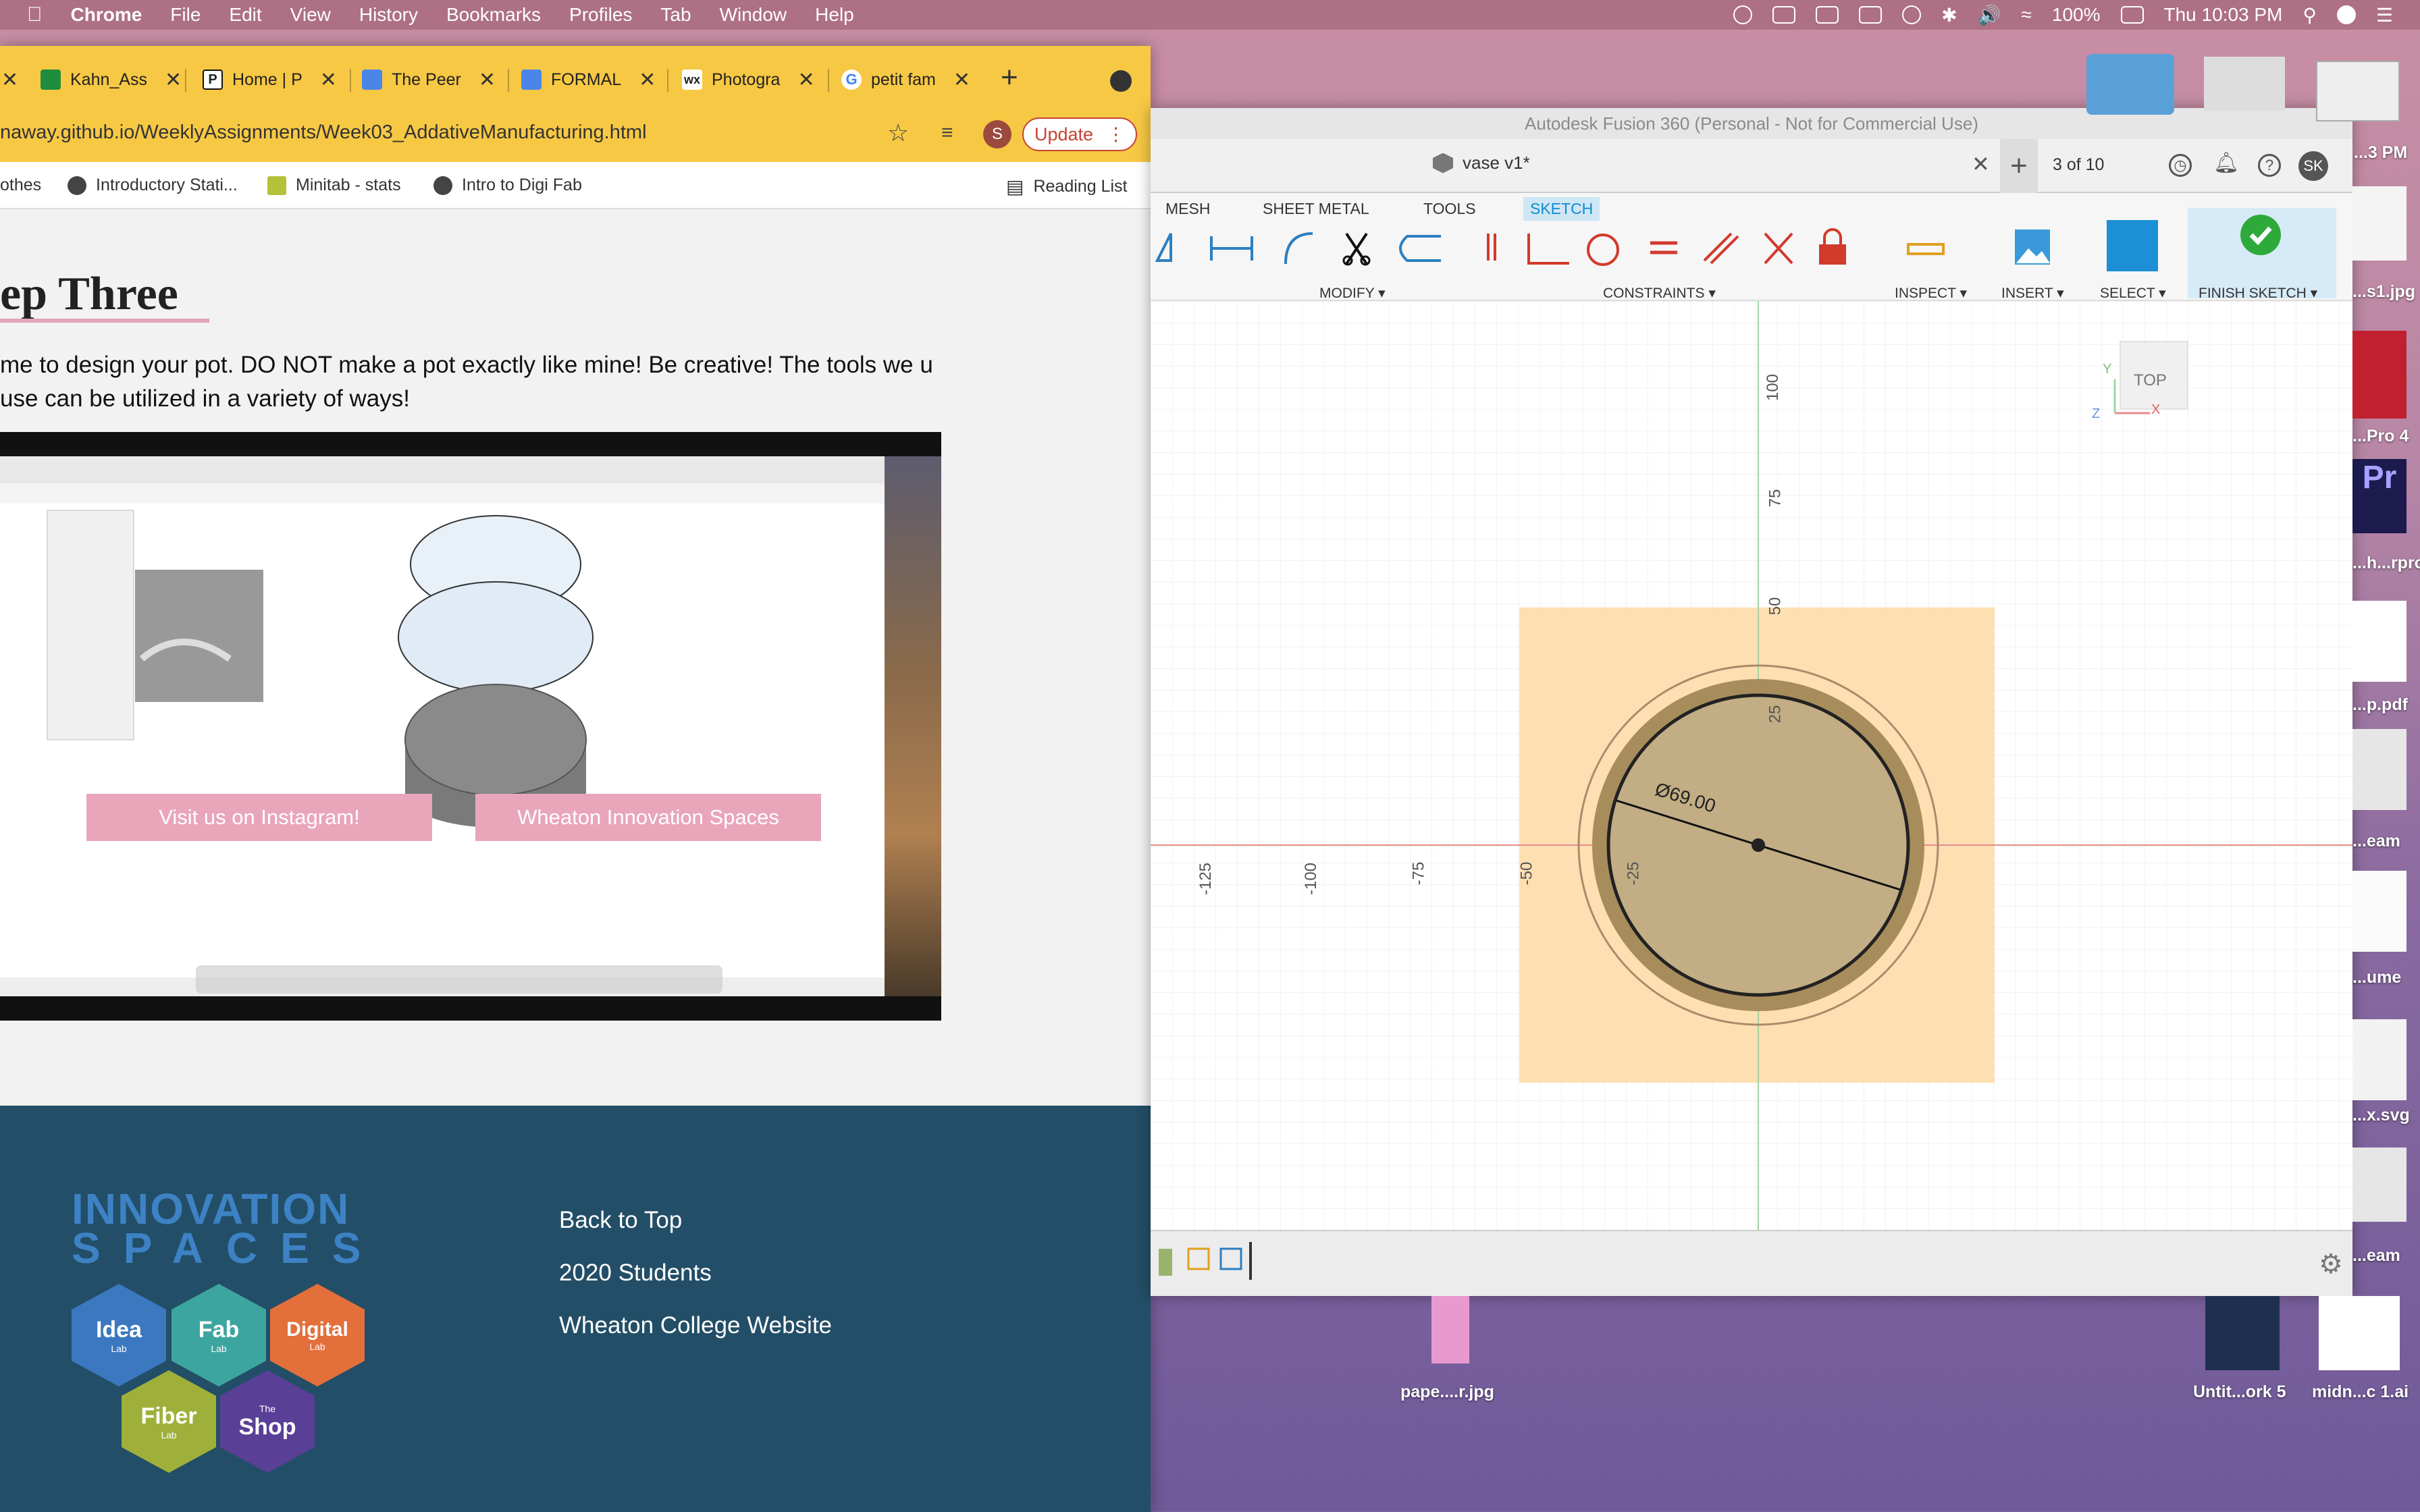 Image resolution: width=2420 pixels, height=1512 pixels. I want to click on constraints-menu: CONSTRAINTS ▾, so click(1659, 293).